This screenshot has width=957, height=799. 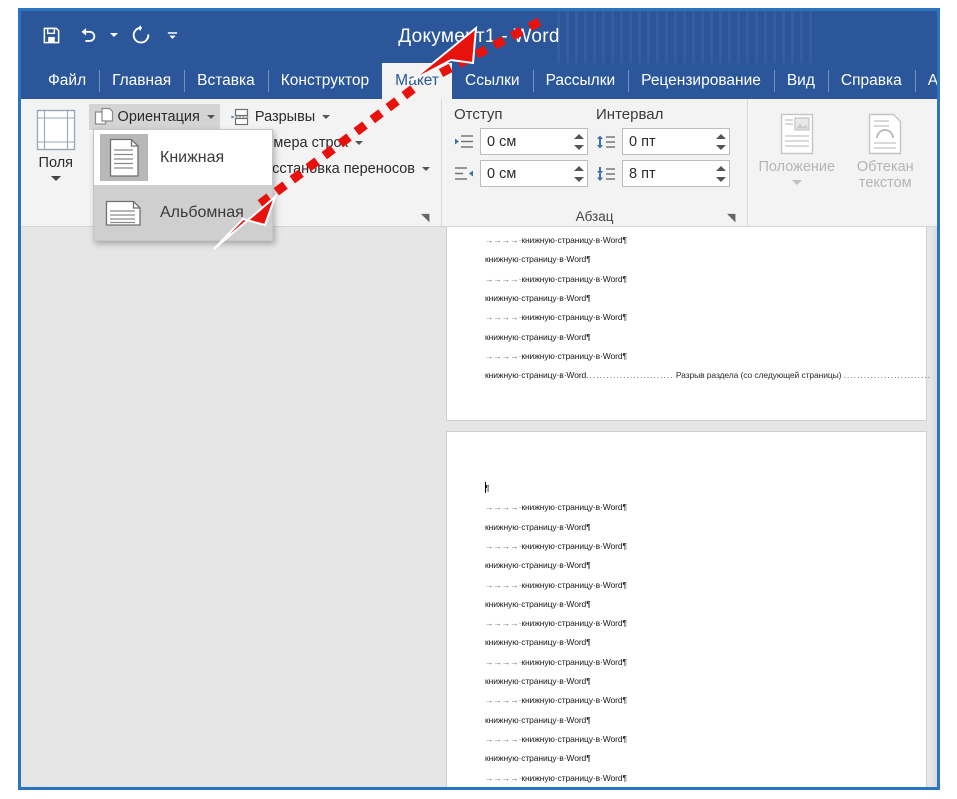 I want to click on wrap-text-icon, so click(x=885, y=134).